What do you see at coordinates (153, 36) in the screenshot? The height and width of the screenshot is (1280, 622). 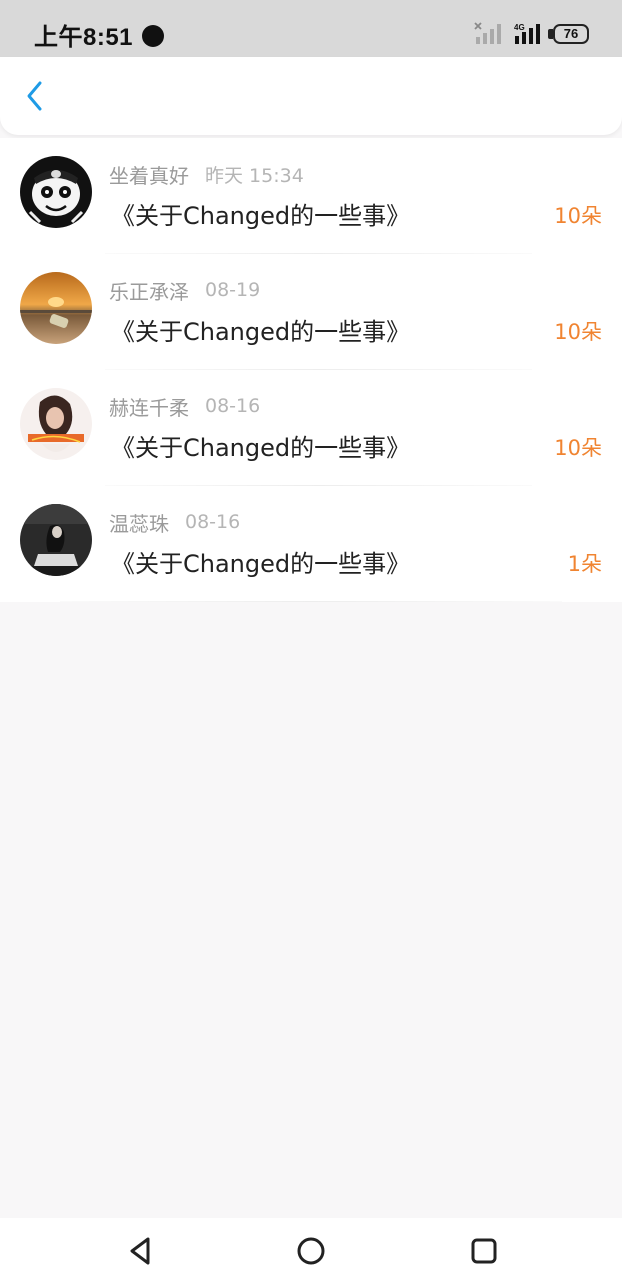 I see `chat-bubble-icon` at bounding box center [153, 36].